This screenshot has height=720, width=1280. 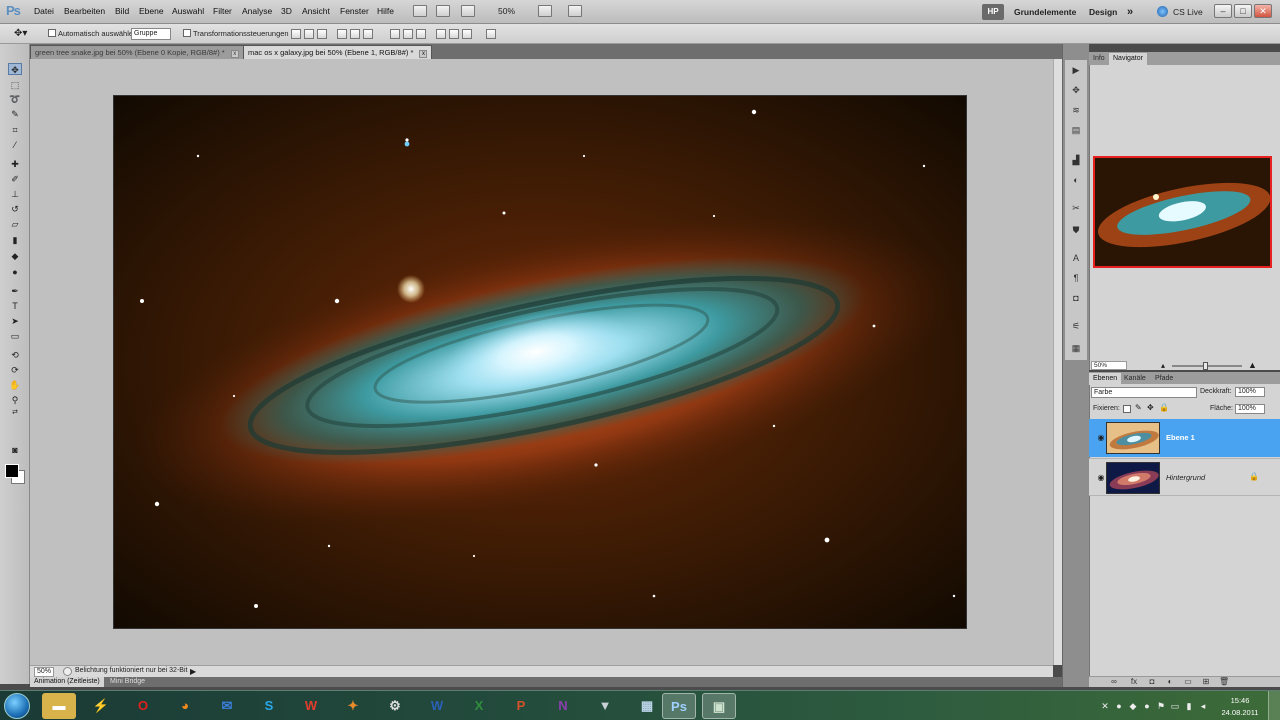 I want to click on tab-navigator: Navigator, so click(x=1128, y=59).